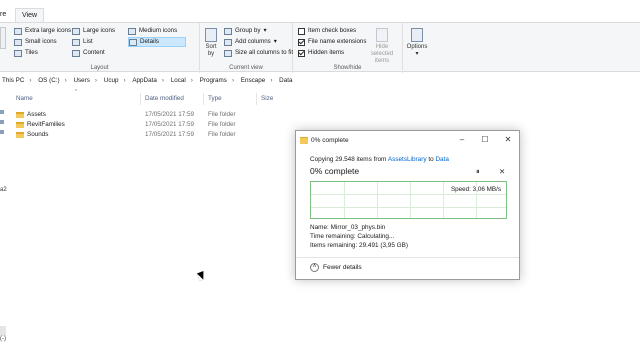  Describe the element at coordinates (314, 267) in the screenshot. I see `chevron-up-icon: ˄` at that location.